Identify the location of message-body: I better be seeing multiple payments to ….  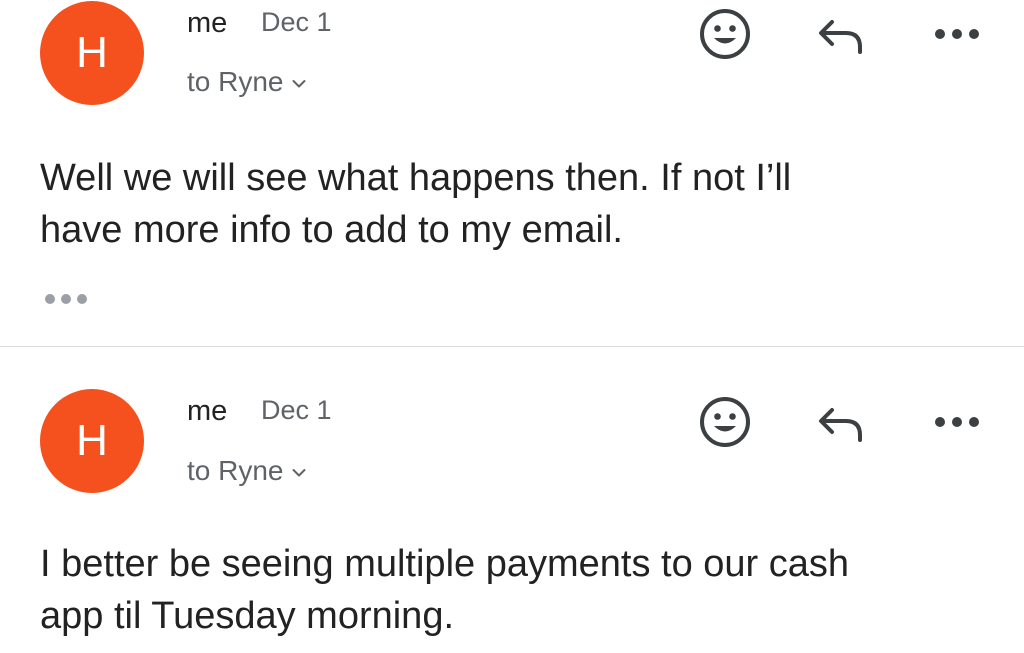
(520, 590).